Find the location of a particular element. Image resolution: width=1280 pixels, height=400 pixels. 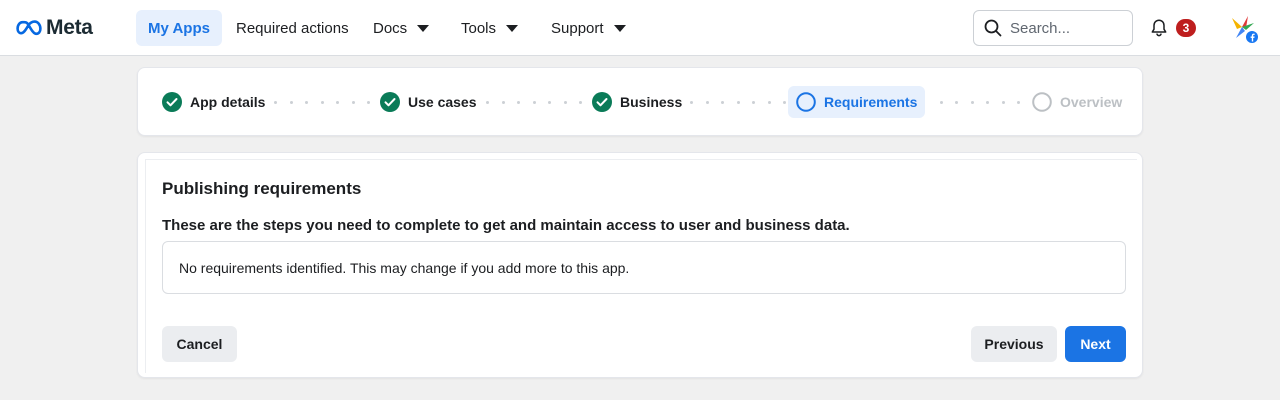

step-requirements: Requirements is located at coordinates (857, 102).